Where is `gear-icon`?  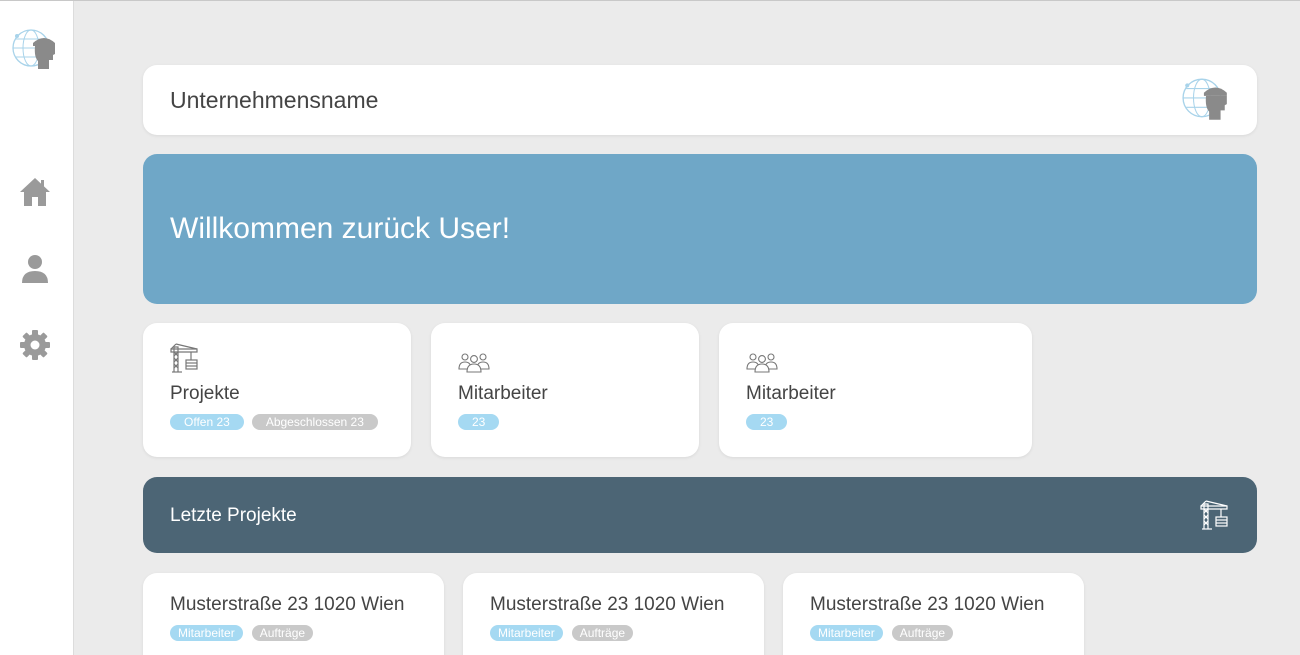
gear-icon is located at coordinates (35, 345).